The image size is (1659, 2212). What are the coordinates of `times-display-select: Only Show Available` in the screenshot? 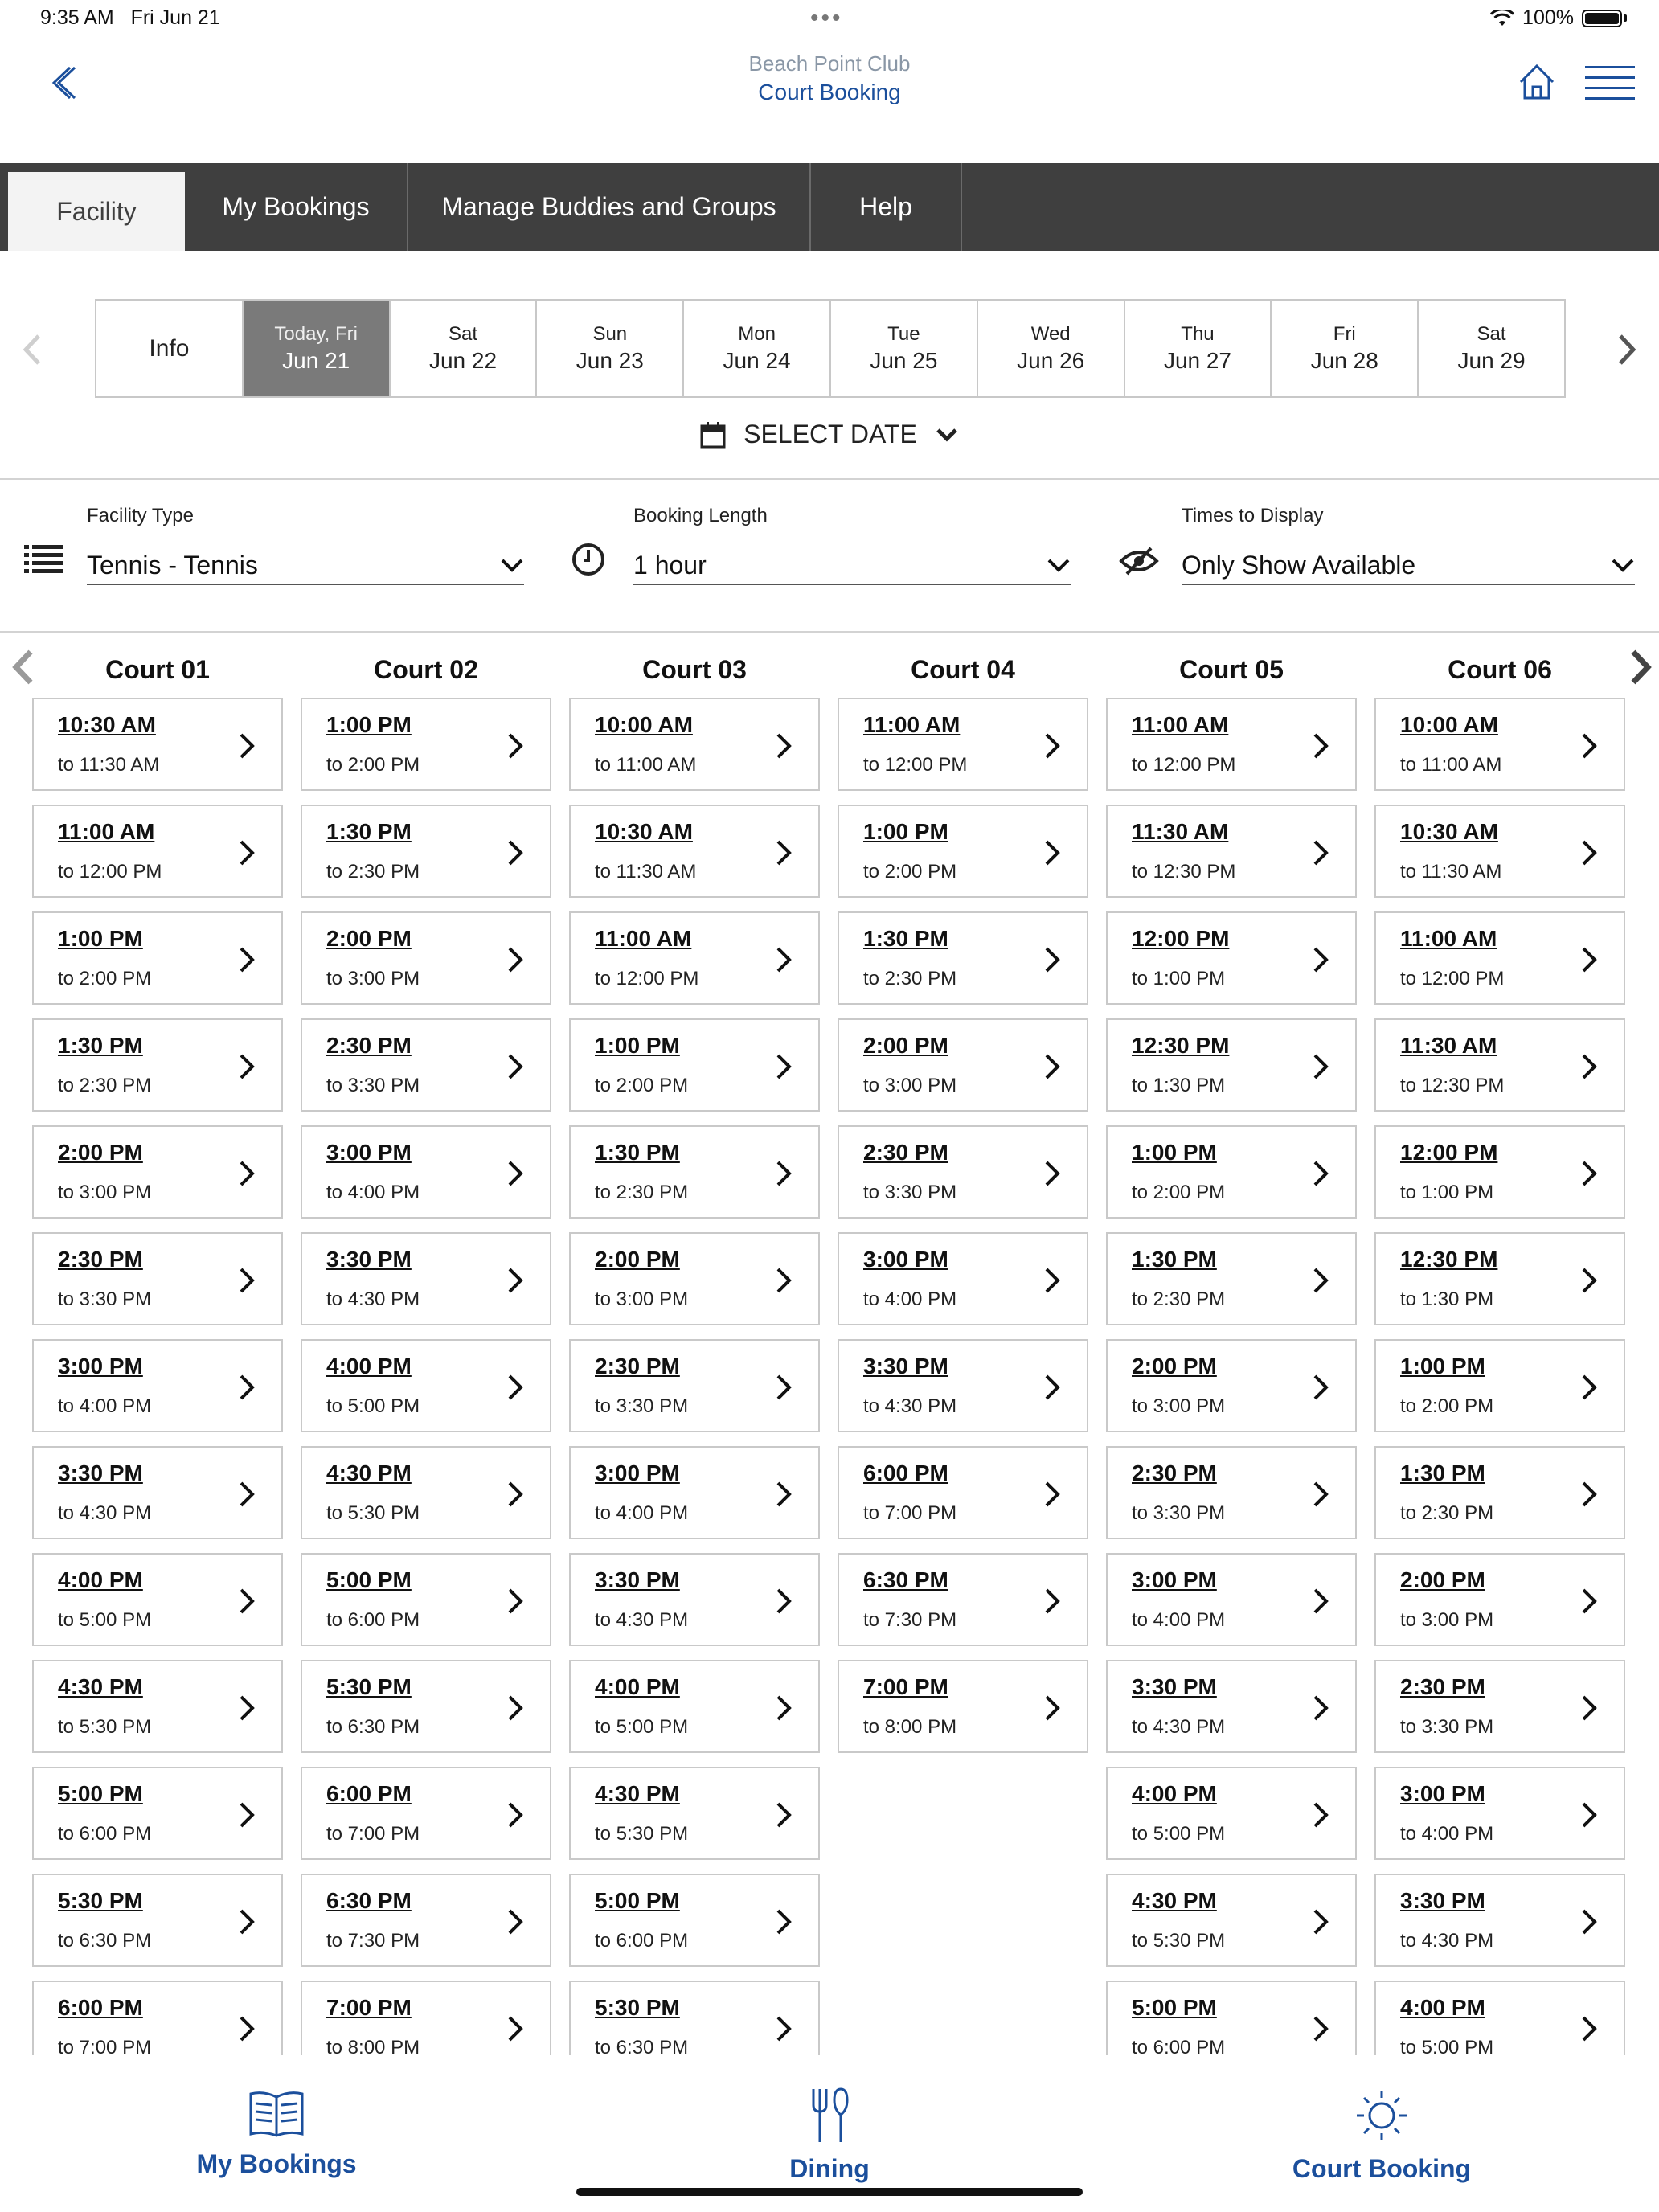 It's located at (1408, 566).